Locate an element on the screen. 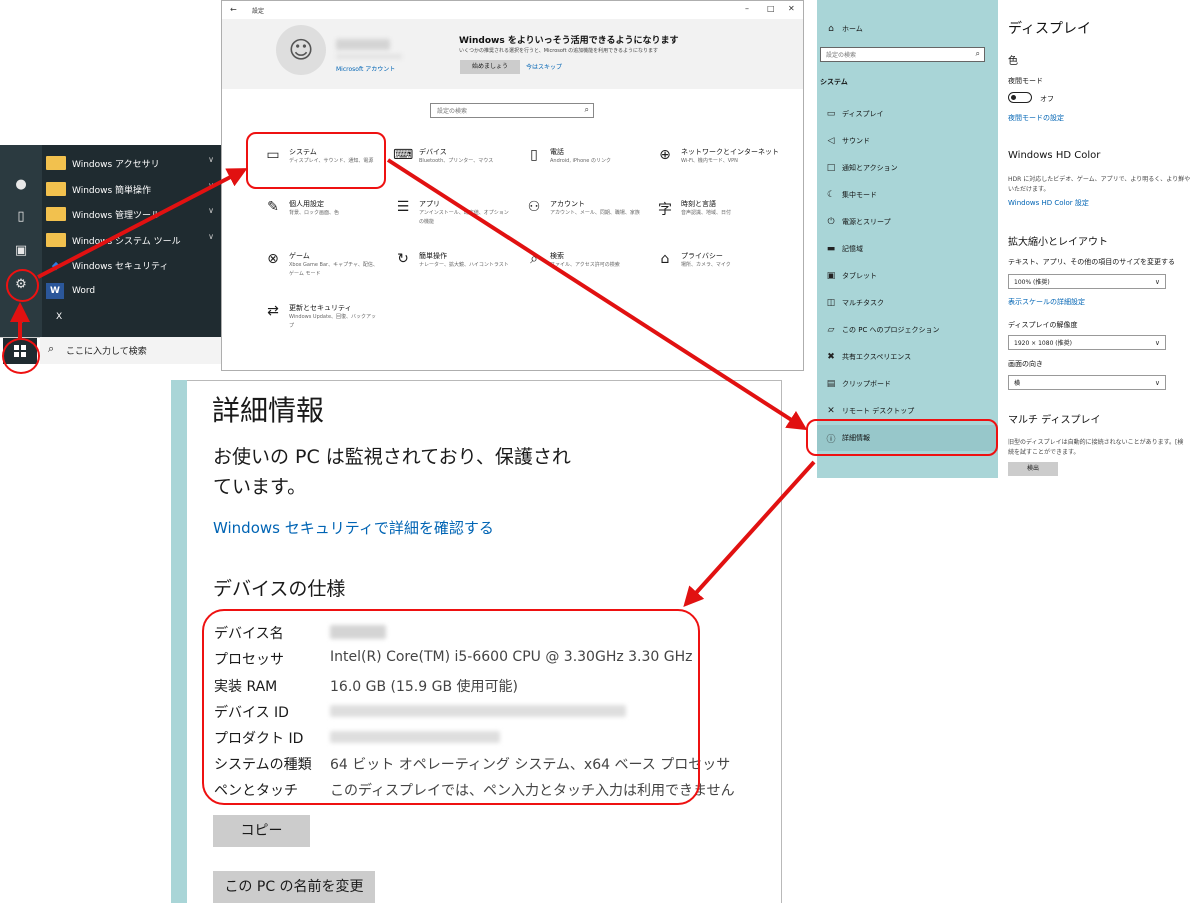 The width and height of the screenshot is (1200, 903). arrow-gear-to-system is located at coordinates (142, 223).